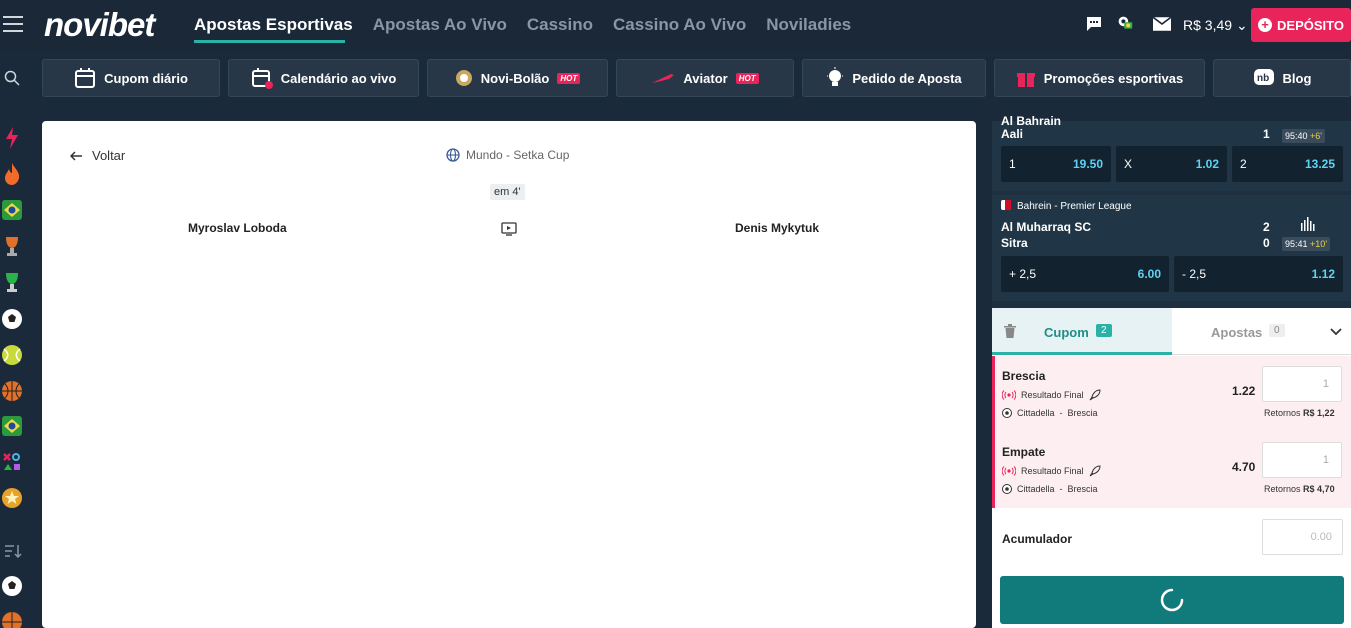 This screenshot has width=1351, height=628. Describe the element at coordinates (99, 25) in the screenshot. I see `logo: novibet` at that location.